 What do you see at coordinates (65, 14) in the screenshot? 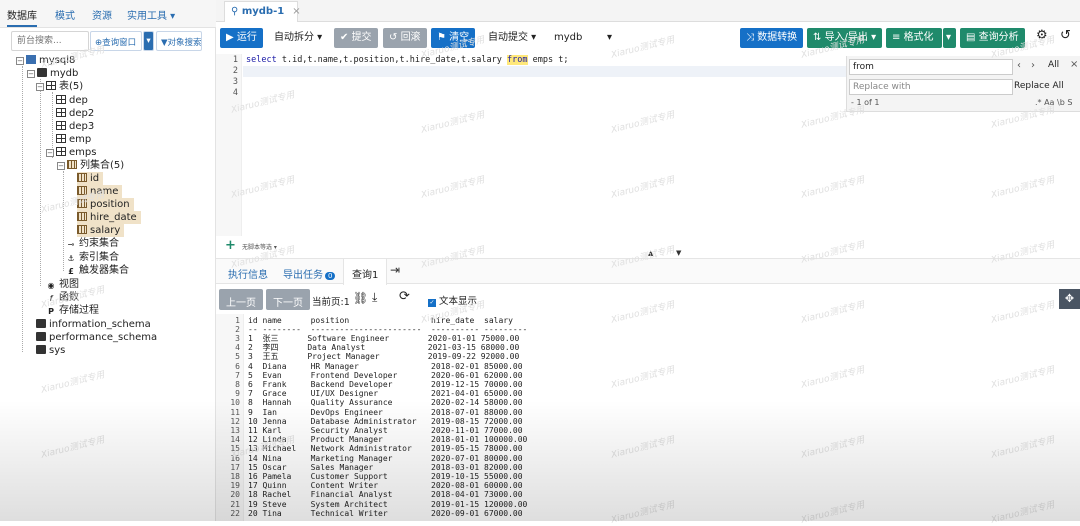
I see `tab-schema: 模式` at bounding box center [65, 14].